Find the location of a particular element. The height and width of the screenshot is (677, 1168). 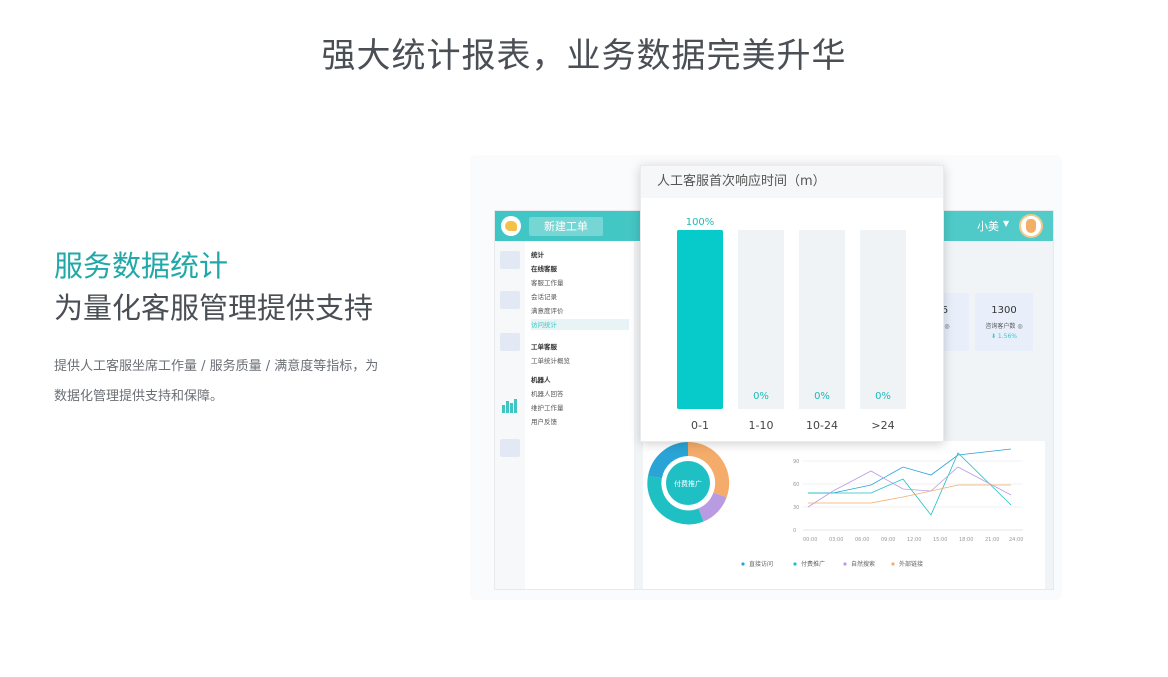

menu-item: 工单统计概览 is located at coordinates (550, 360).